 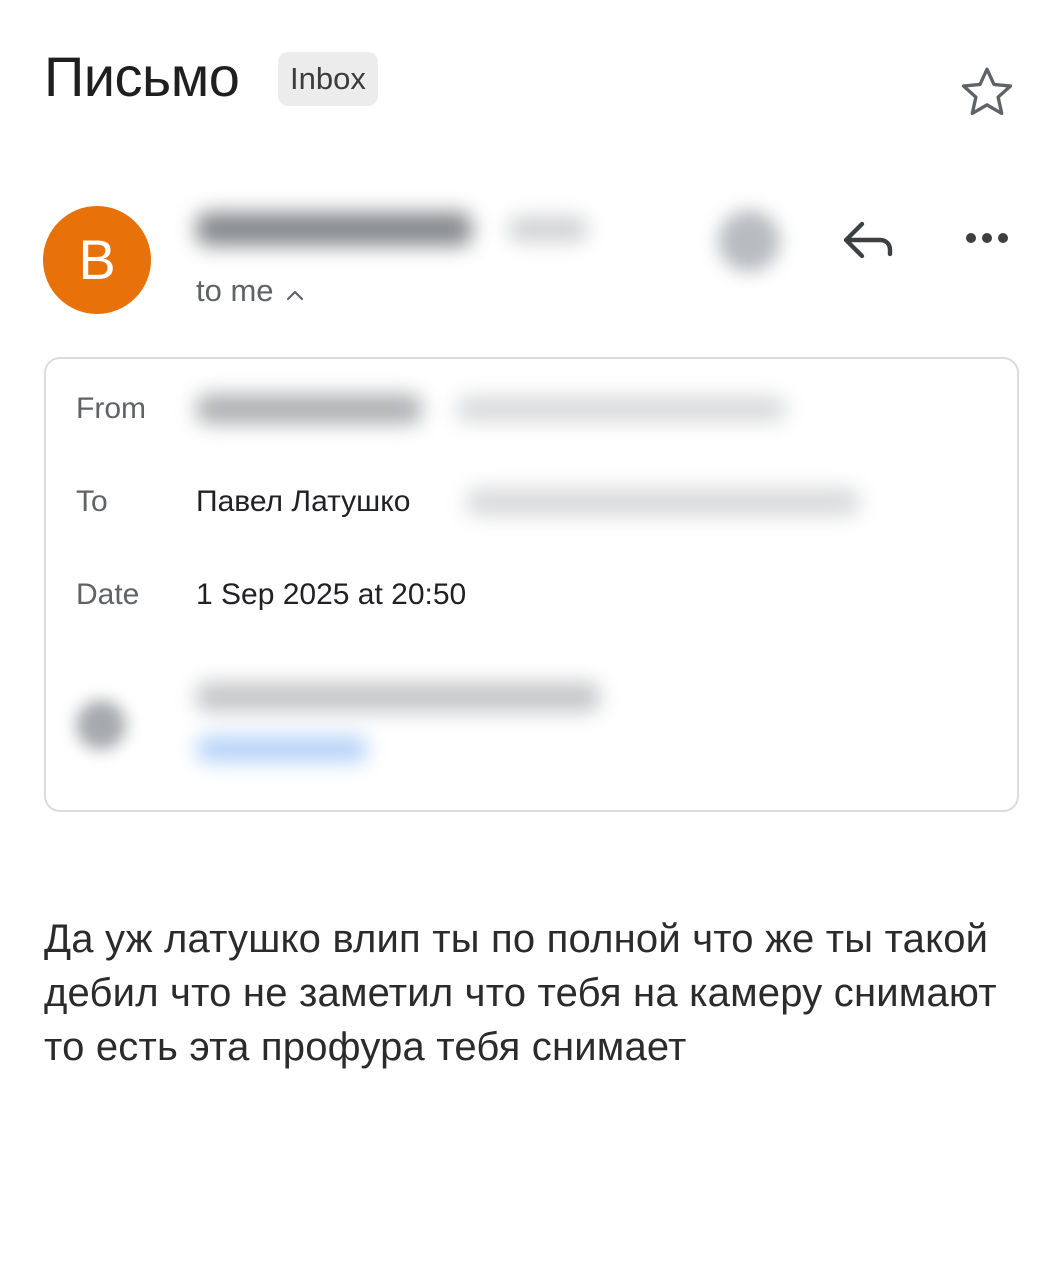 I want to click on recipient-summary-text: to me, so click(x=235, y=290).